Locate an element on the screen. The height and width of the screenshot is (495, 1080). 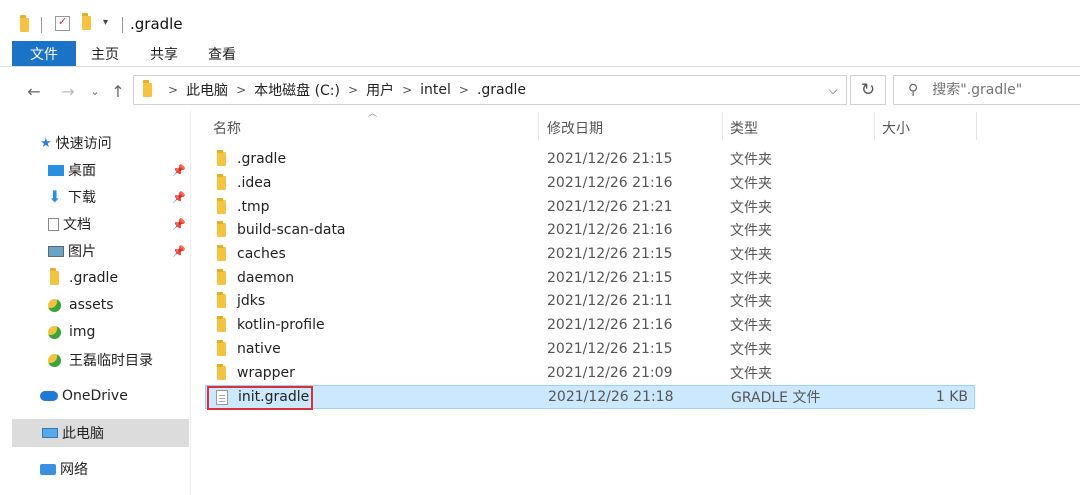
sidebar-item-gradle: .gradle is located at coordinates (120, 278).